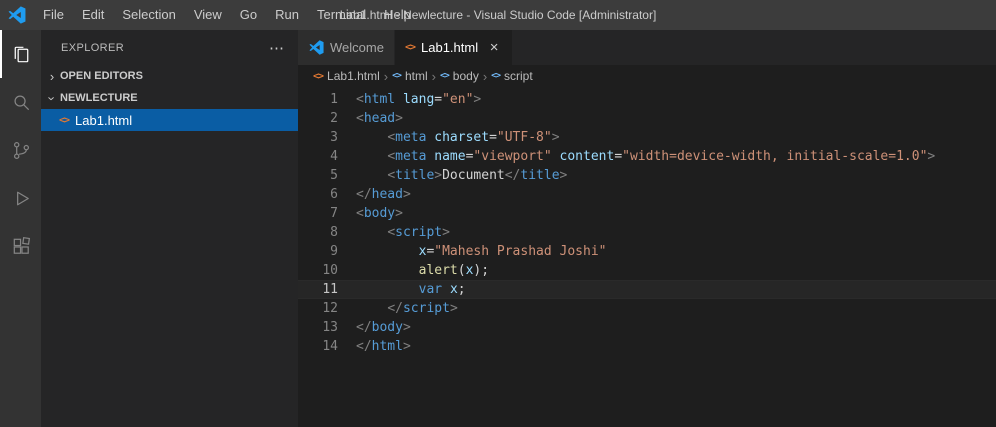  I want to click on code-line-2: 2 <head>, so click(647, 118).